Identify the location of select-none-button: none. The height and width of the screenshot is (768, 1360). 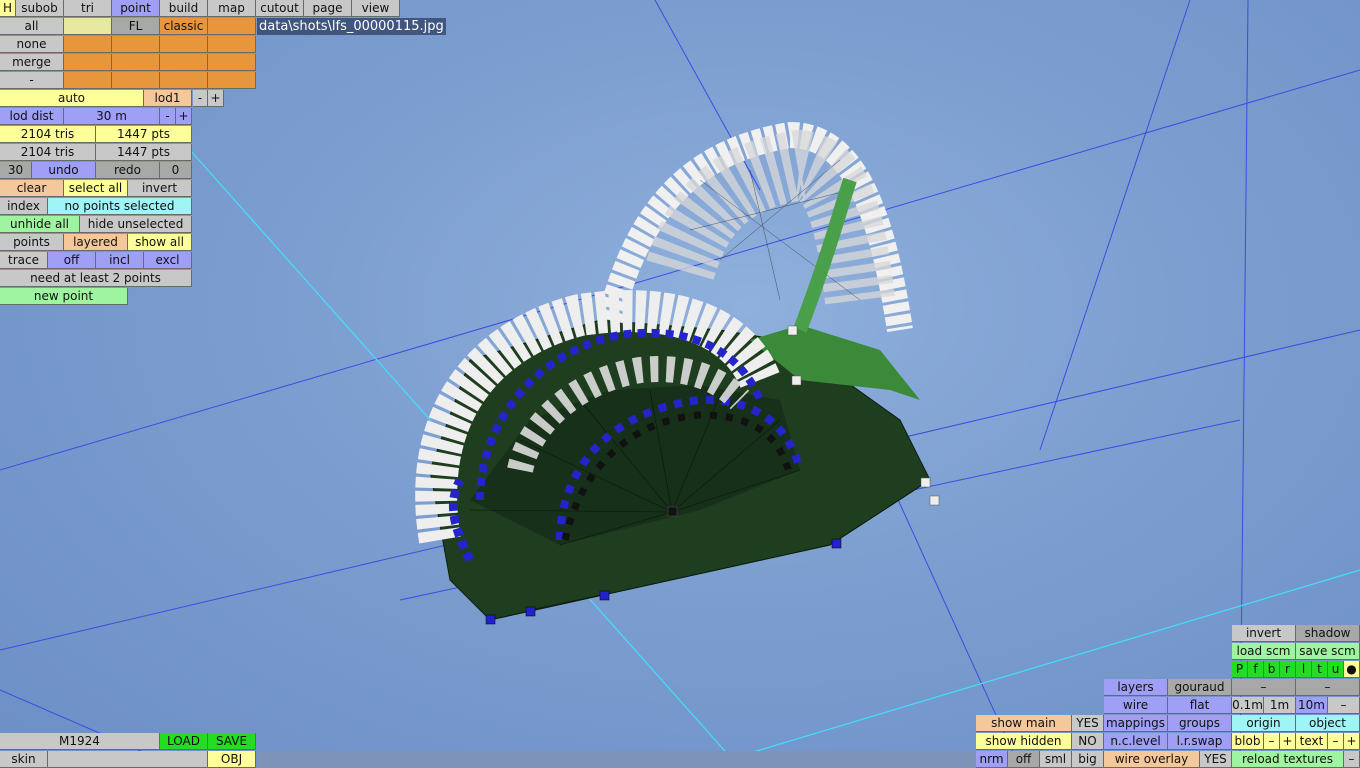
(32, 44).